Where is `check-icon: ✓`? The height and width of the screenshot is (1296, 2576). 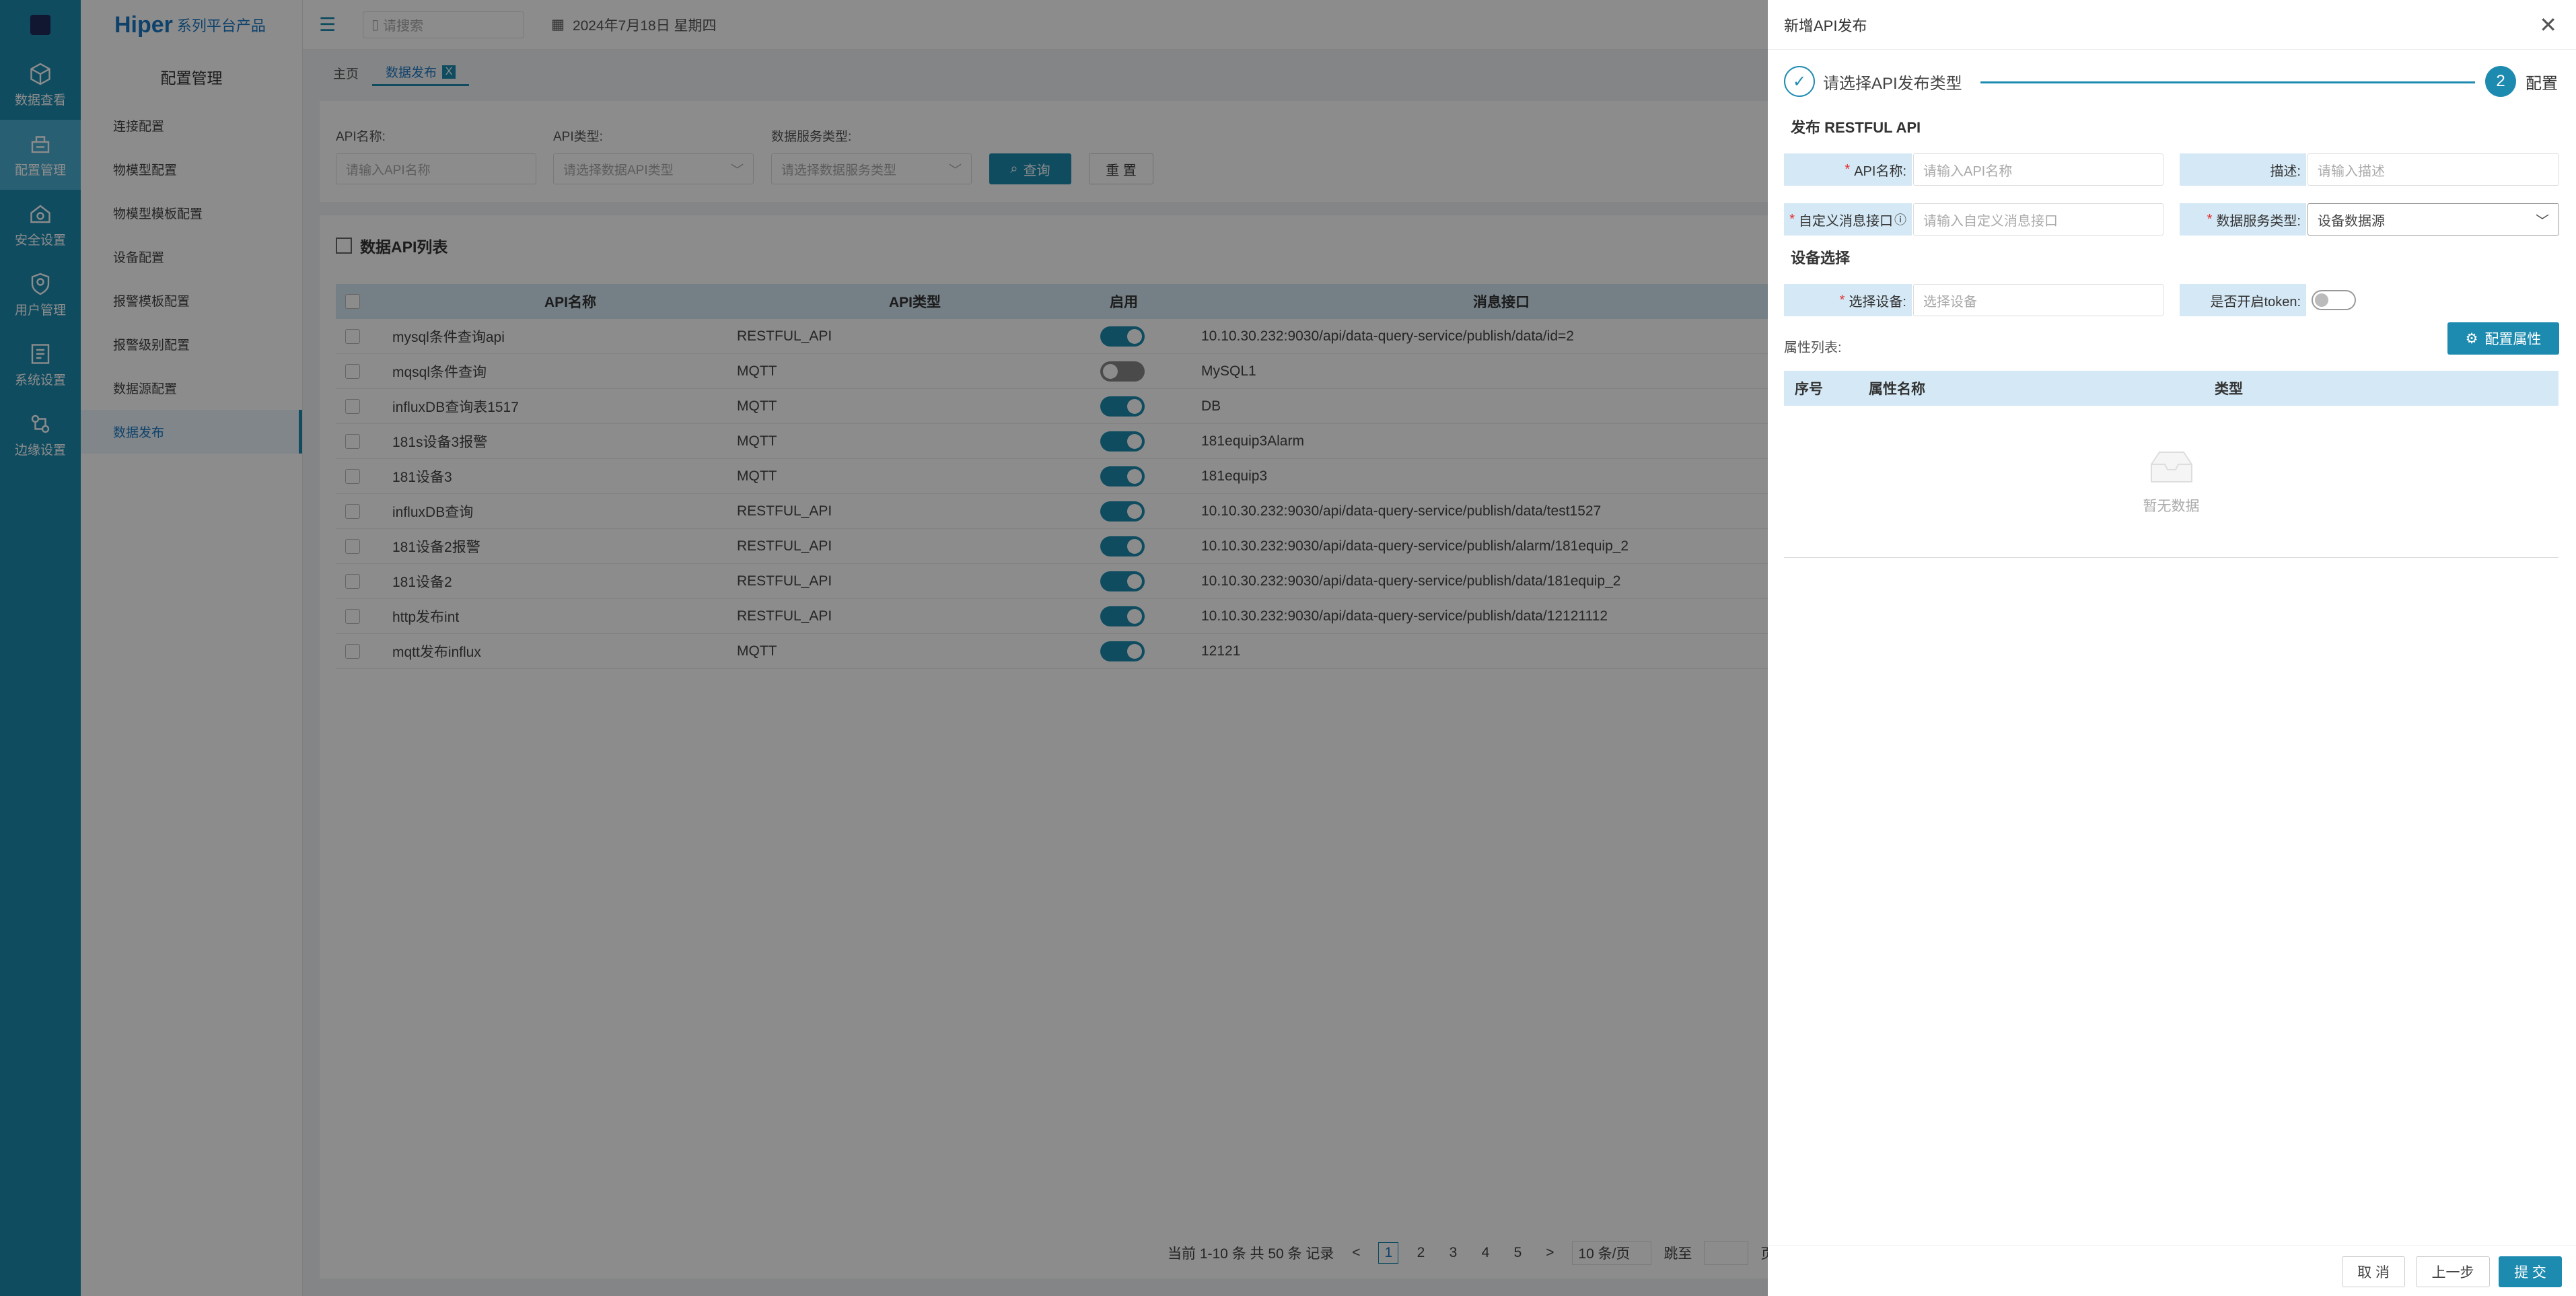
check-icon: ✓ is located at coordinates (1799, 81).